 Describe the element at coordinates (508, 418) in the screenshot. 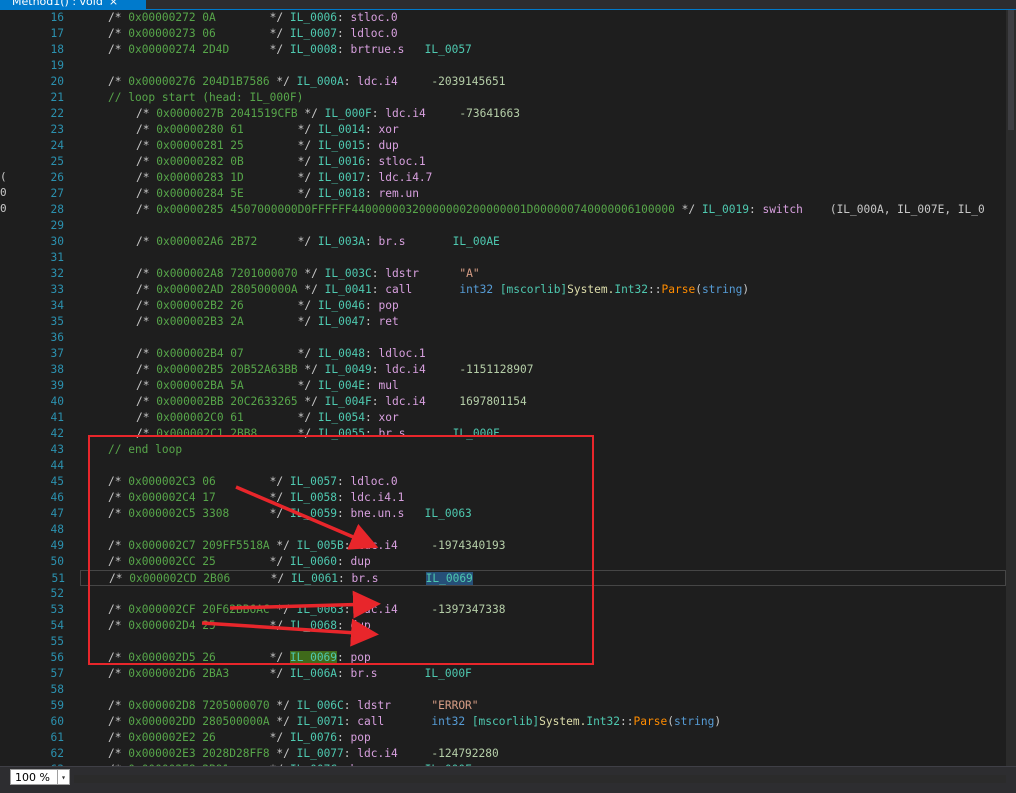

I see `code-line: 41 /* 0x000002C0 61 */ IL_0054: xor` at that location.